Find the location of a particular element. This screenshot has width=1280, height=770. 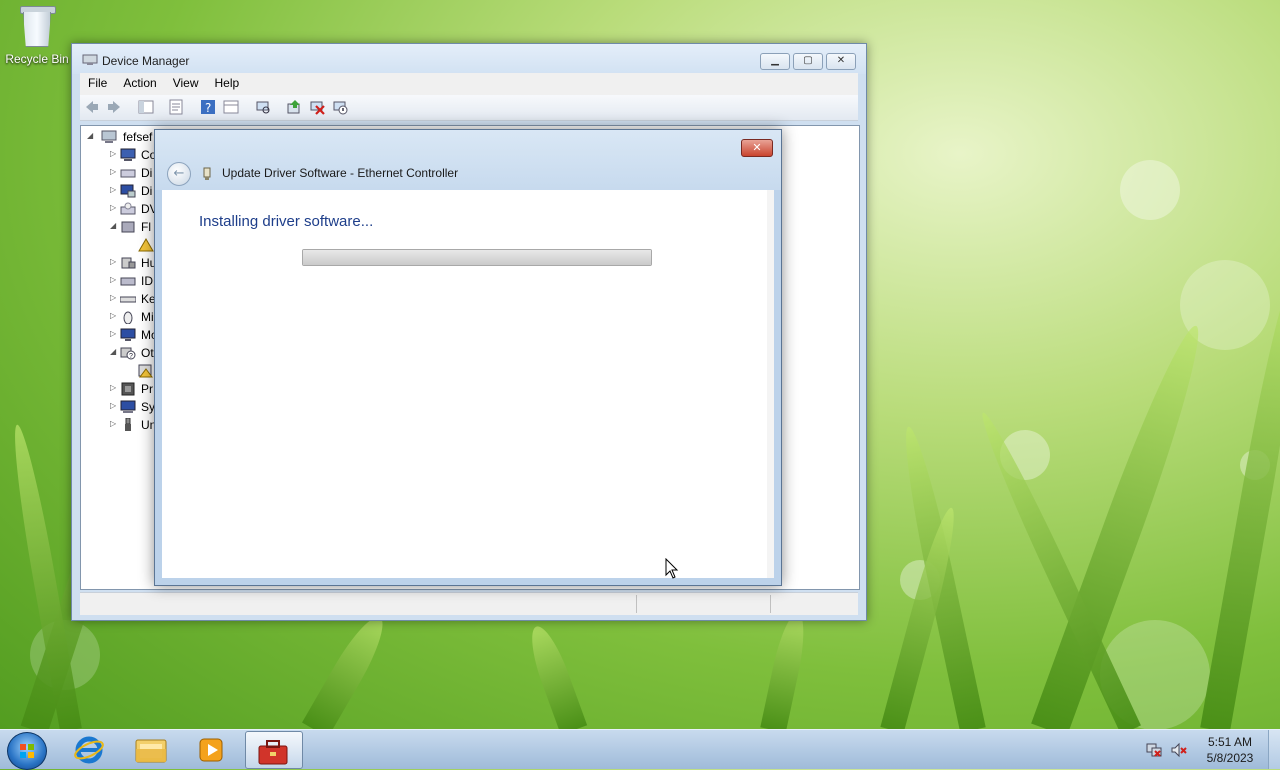

media-player-icon is located at coordinates (211, 750).